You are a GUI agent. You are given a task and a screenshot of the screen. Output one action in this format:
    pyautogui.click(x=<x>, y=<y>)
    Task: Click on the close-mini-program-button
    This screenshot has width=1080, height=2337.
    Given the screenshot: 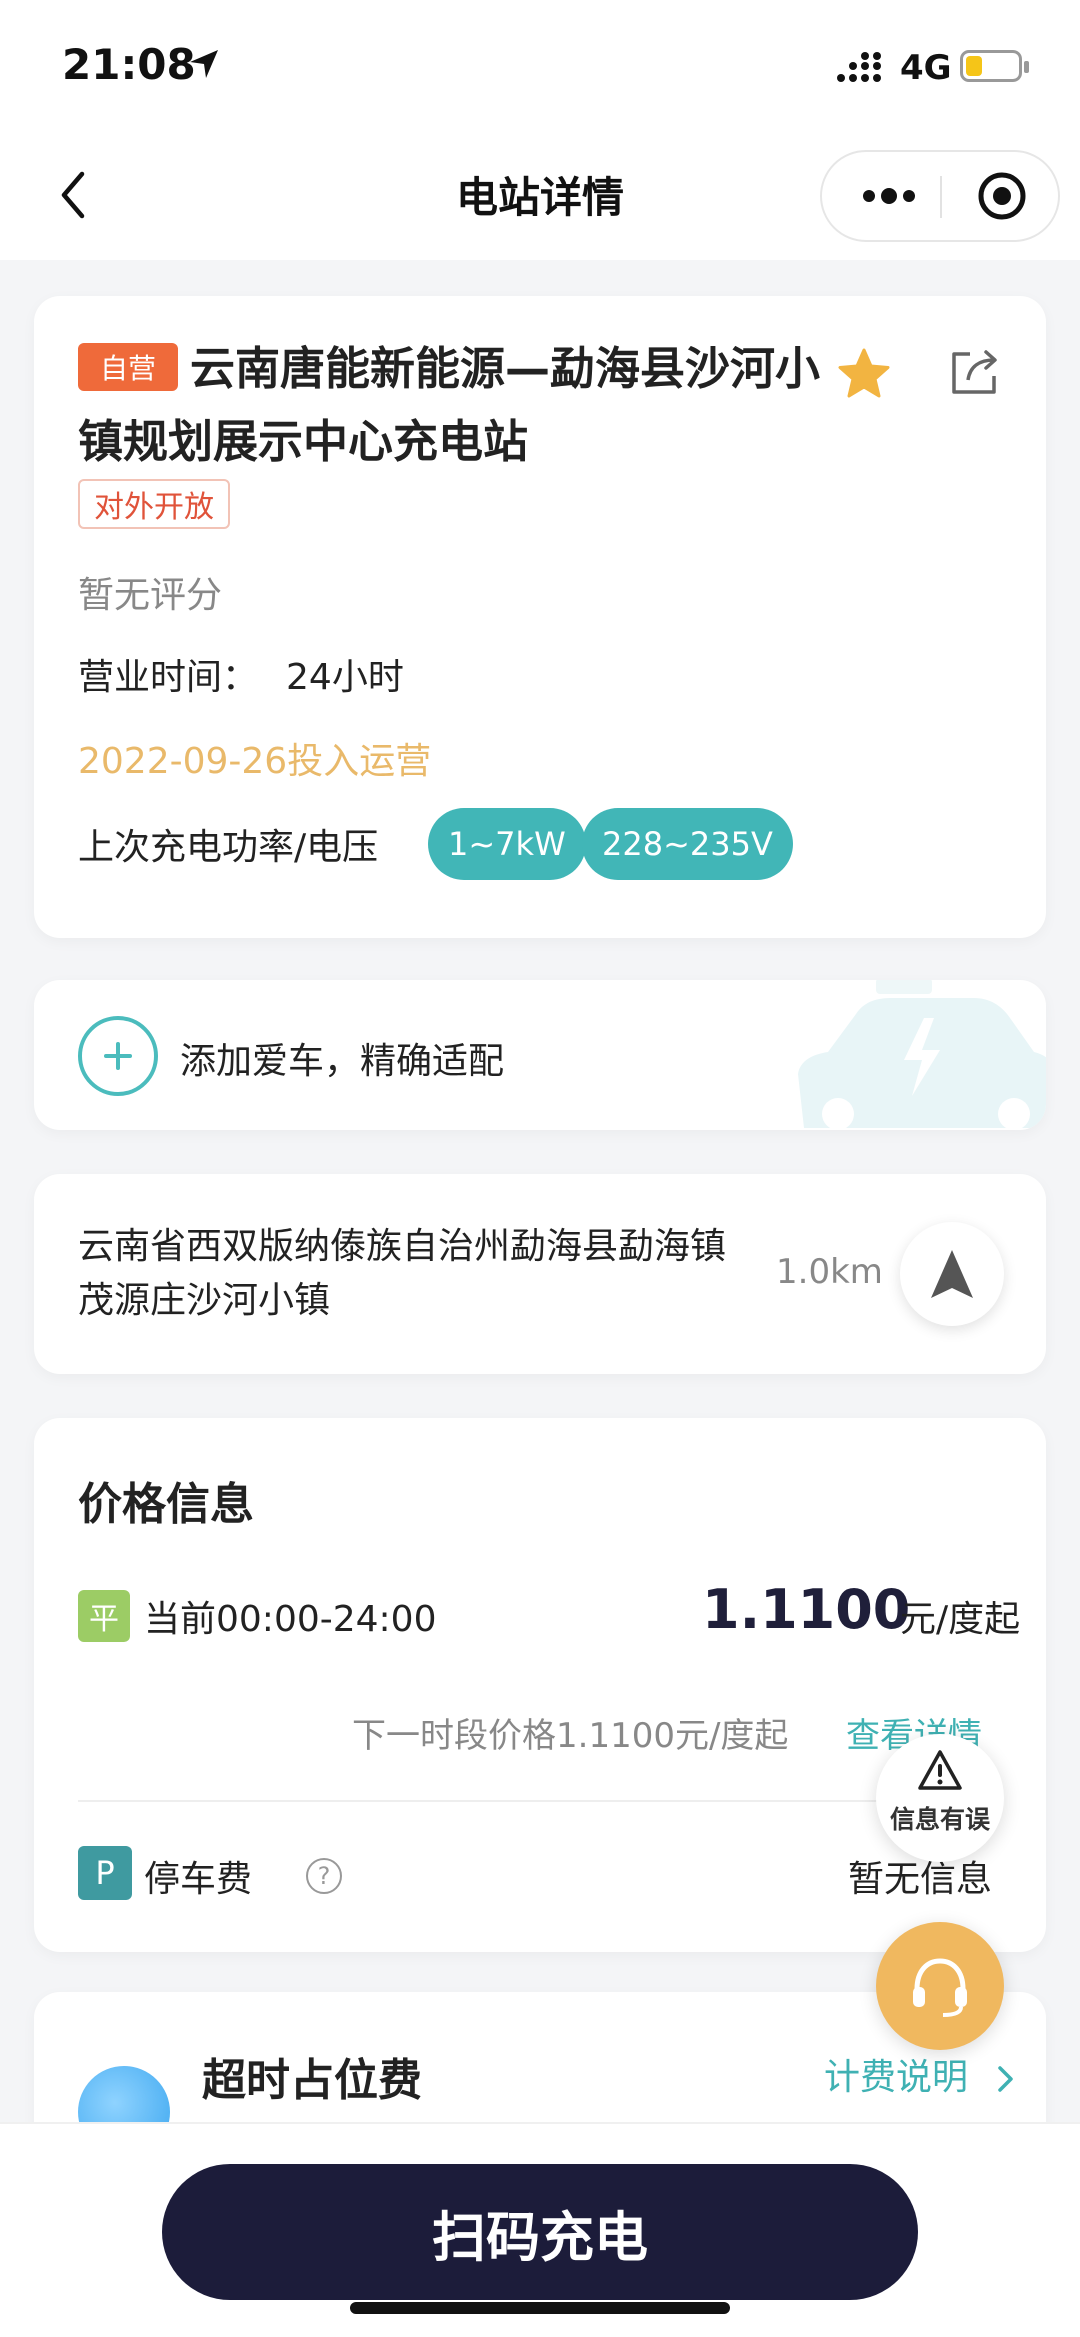 What is the action you would take?
    pyautogui.click(x=1002, y=196)
    